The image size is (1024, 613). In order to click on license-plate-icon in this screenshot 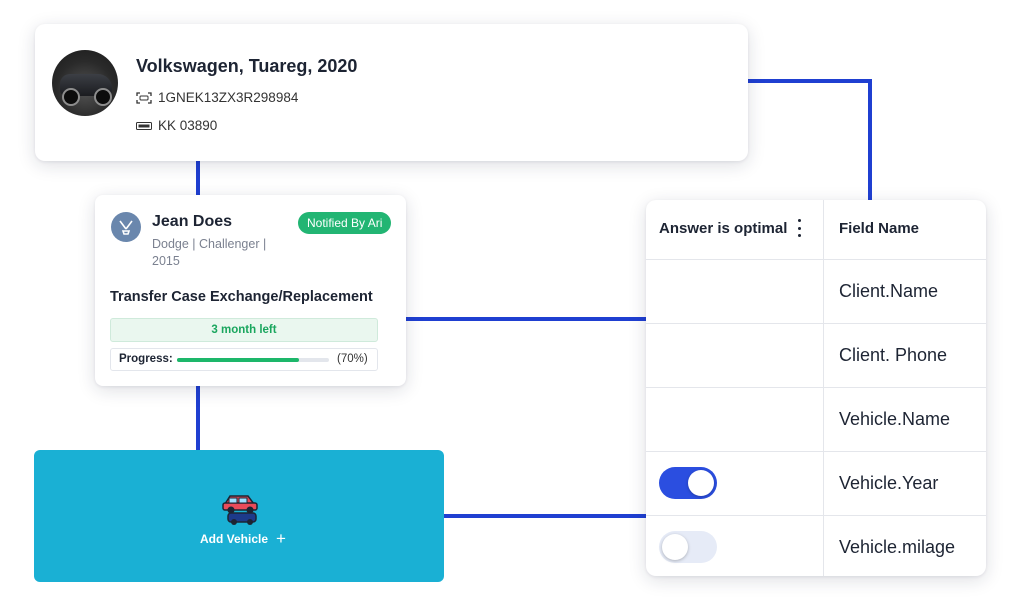, I will do `click(144, 125)`.